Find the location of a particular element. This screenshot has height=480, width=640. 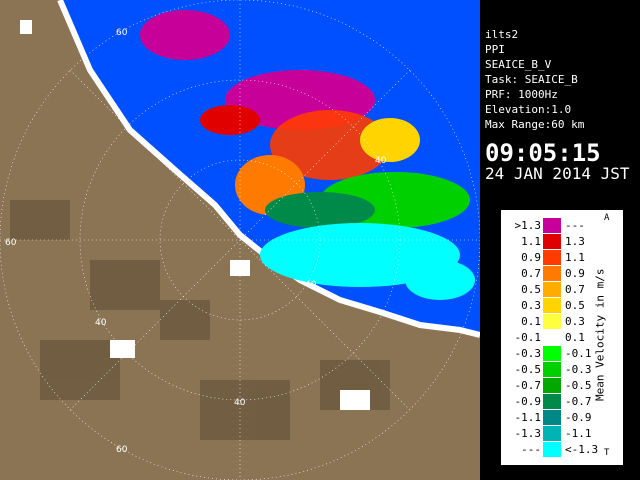

info-elevation: Elevation:1.0 is located at coordinates (528, 109).